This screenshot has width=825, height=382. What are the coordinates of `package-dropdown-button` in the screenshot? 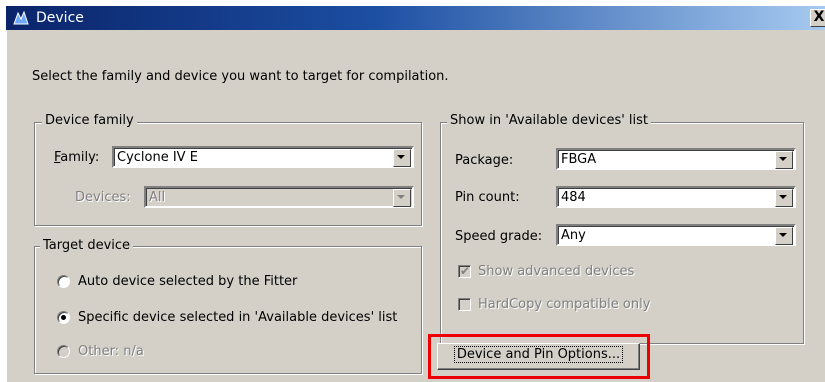 It's located at (784, 160).